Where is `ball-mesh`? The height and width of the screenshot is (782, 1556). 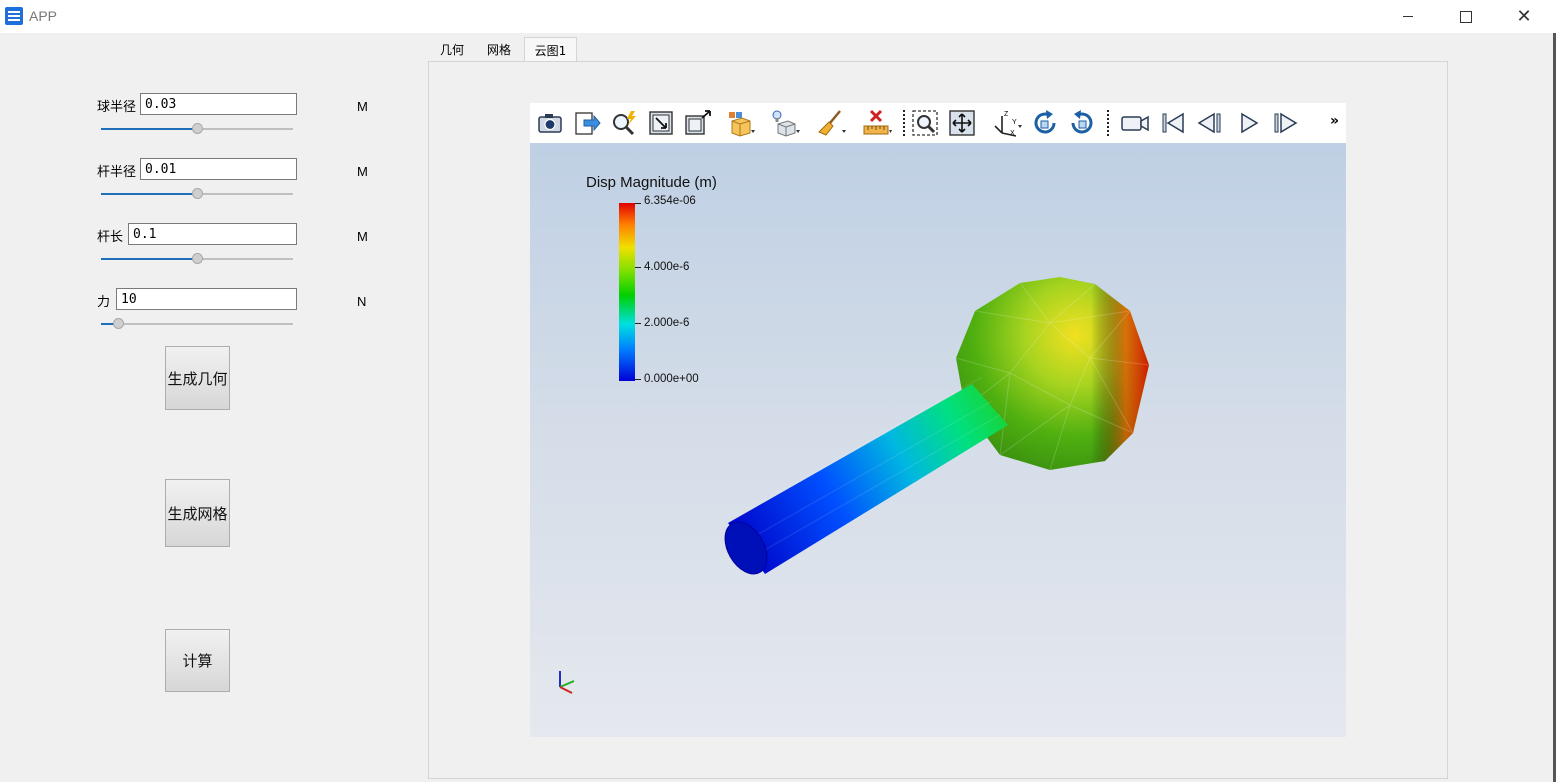 ball-mesh is located at coordinates (1052, 374).